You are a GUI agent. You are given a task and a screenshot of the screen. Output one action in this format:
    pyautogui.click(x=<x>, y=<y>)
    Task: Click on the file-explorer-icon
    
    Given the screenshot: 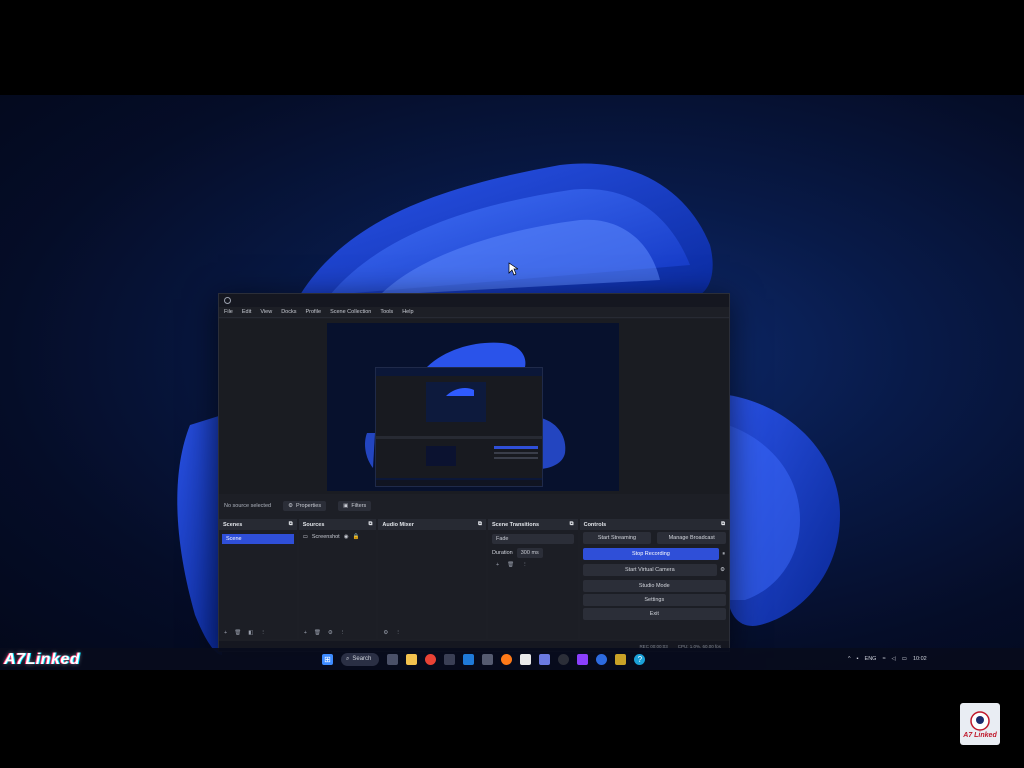 What is the action you would take?
    pyautogui.click(x=412, y=659)
    